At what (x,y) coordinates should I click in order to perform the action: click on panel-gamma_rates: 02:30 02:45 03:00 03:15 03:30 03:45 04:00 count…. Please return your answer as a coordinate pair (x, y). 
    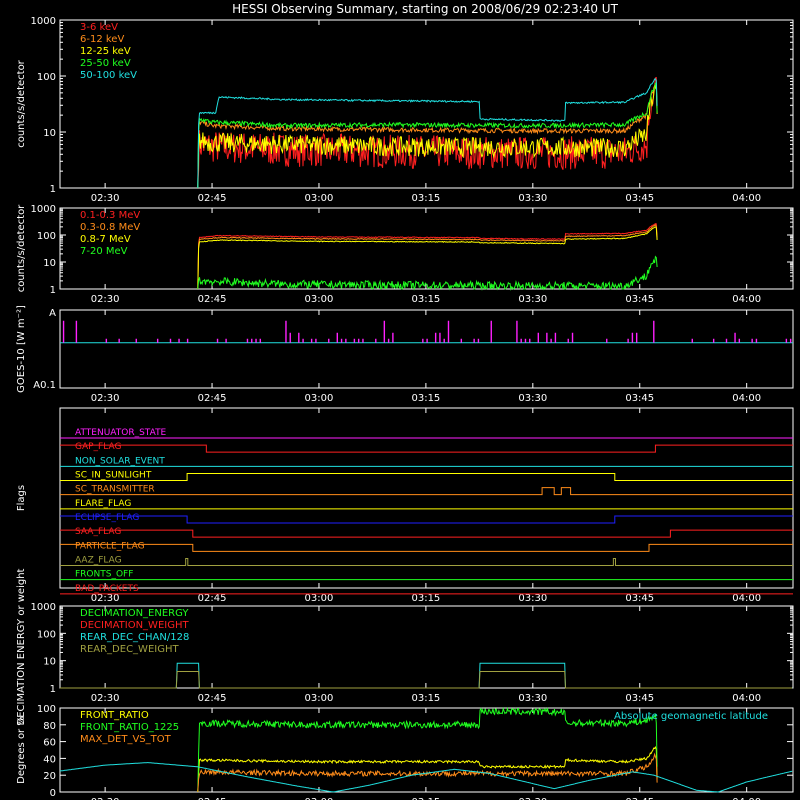
    Looking at the image, I should click on (405, 254).